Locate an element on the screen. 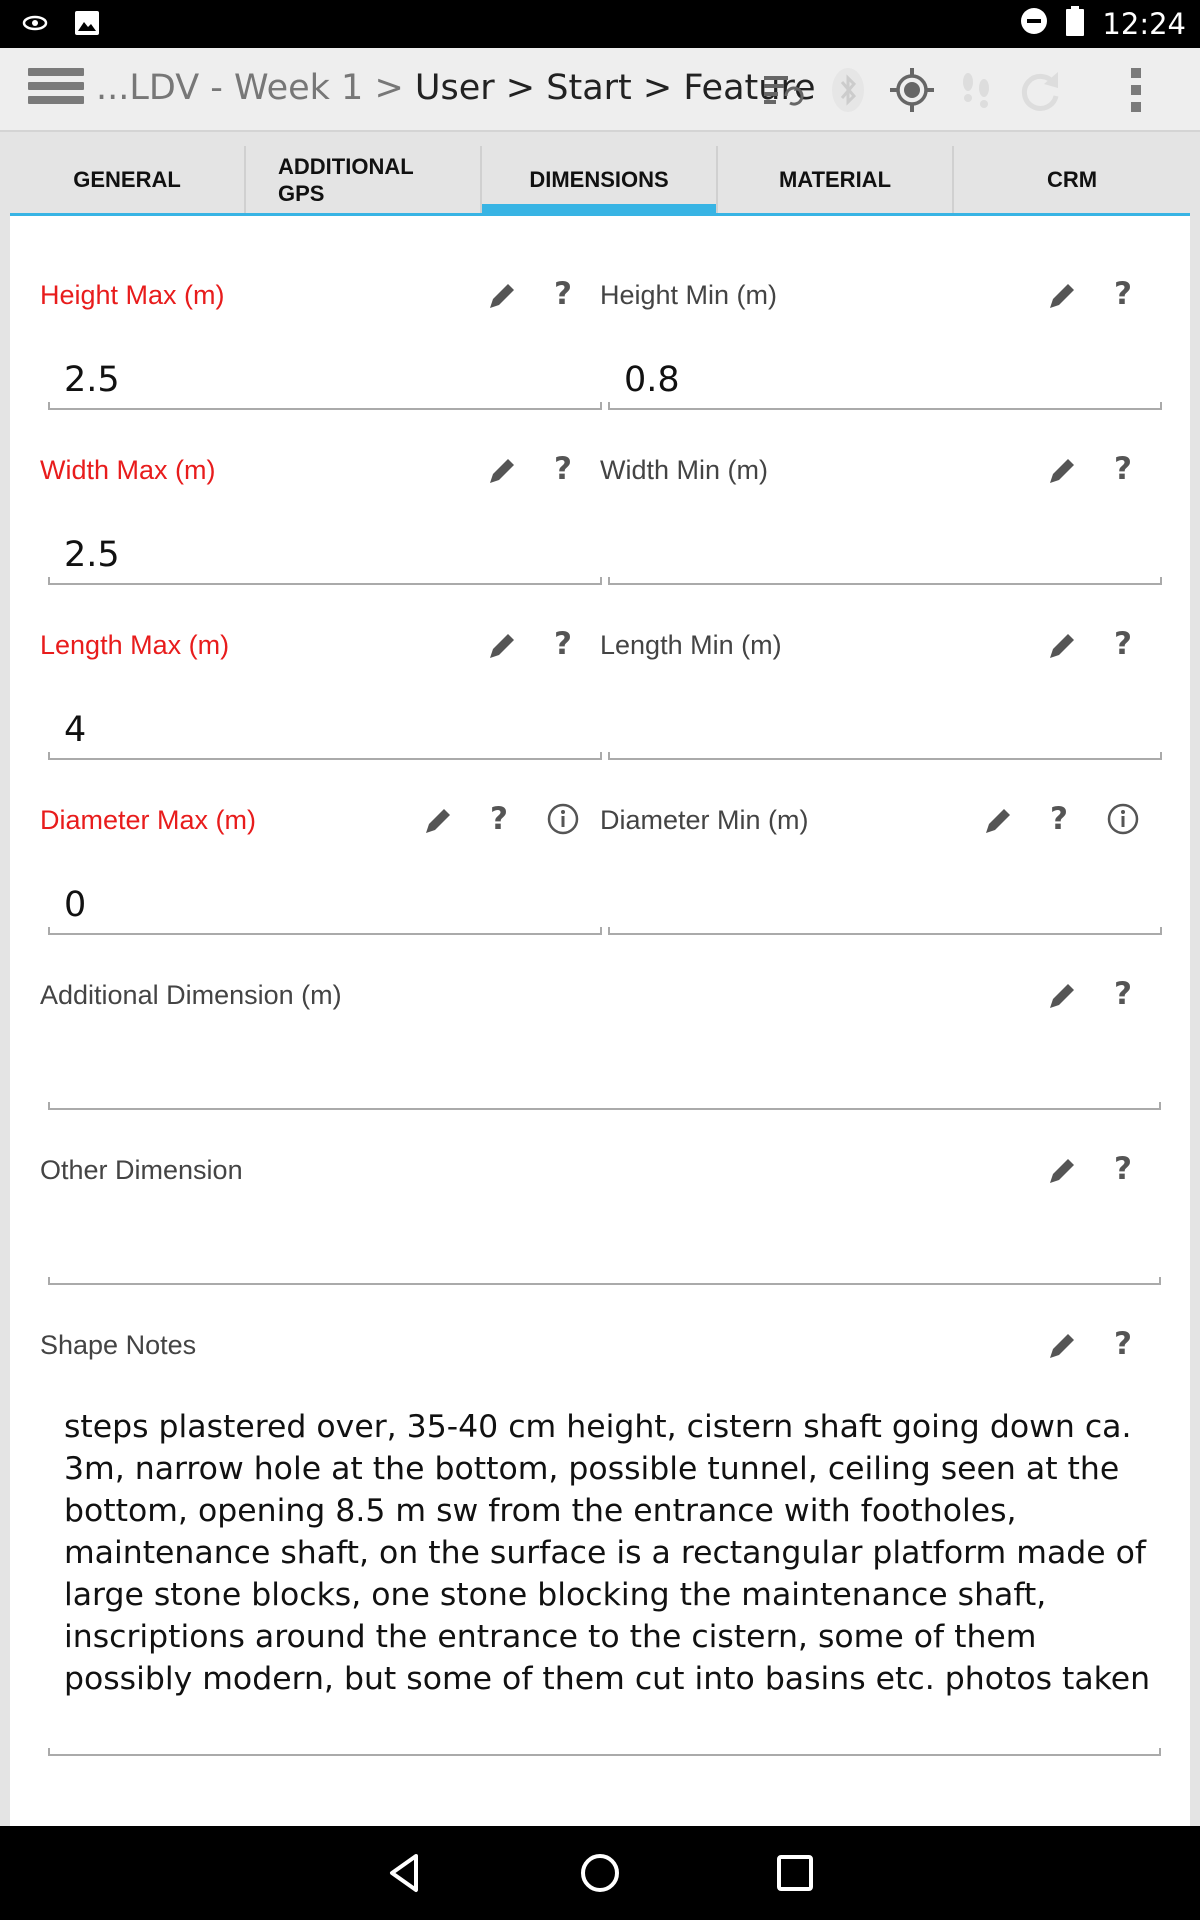  diameter-max-field: 0 is located at coordinates (325, 906).